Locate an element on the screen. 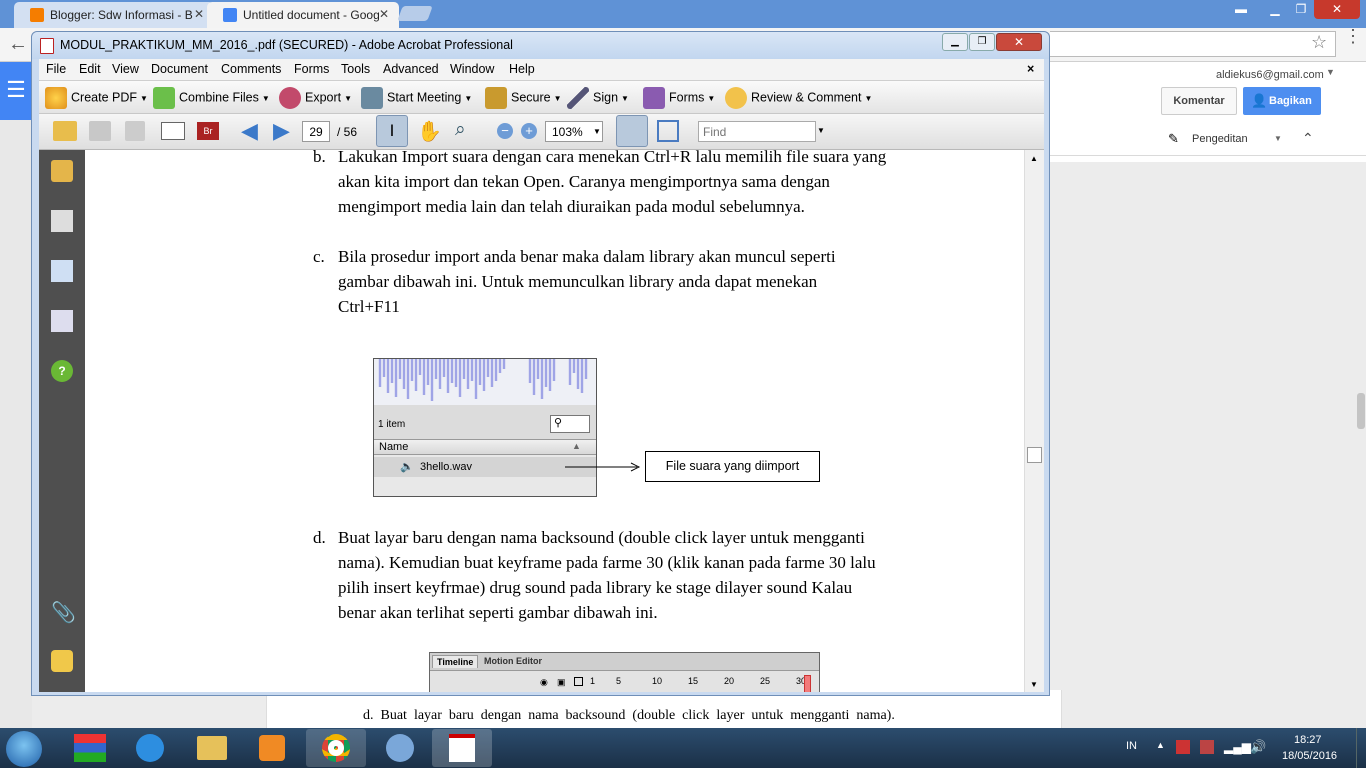 The image size is (1366, 768). editing-mode: Pengeditan is located at coordinates (1220, 139).